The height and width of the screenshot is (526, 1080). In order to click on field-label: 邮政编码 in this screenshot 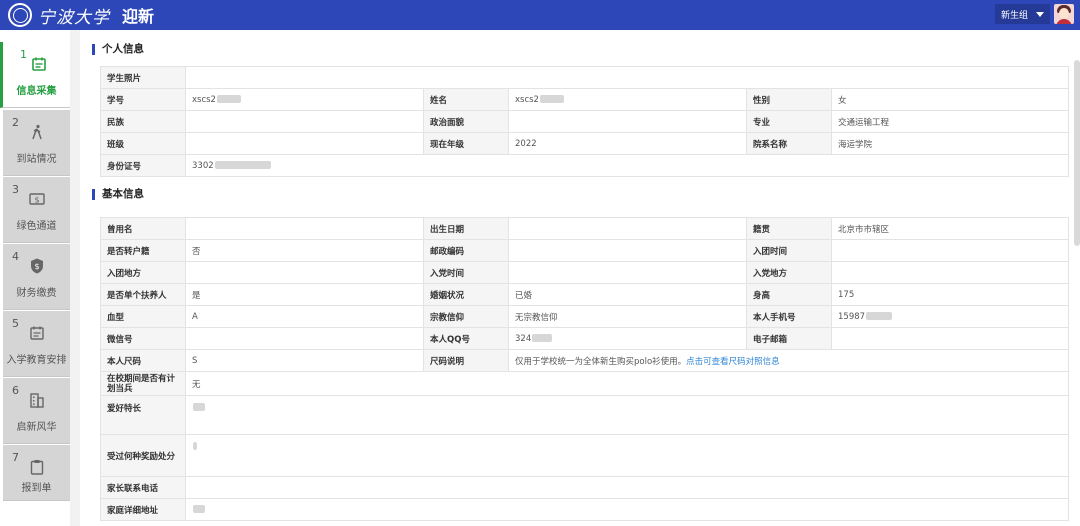, I will do `click(466, 250)`.